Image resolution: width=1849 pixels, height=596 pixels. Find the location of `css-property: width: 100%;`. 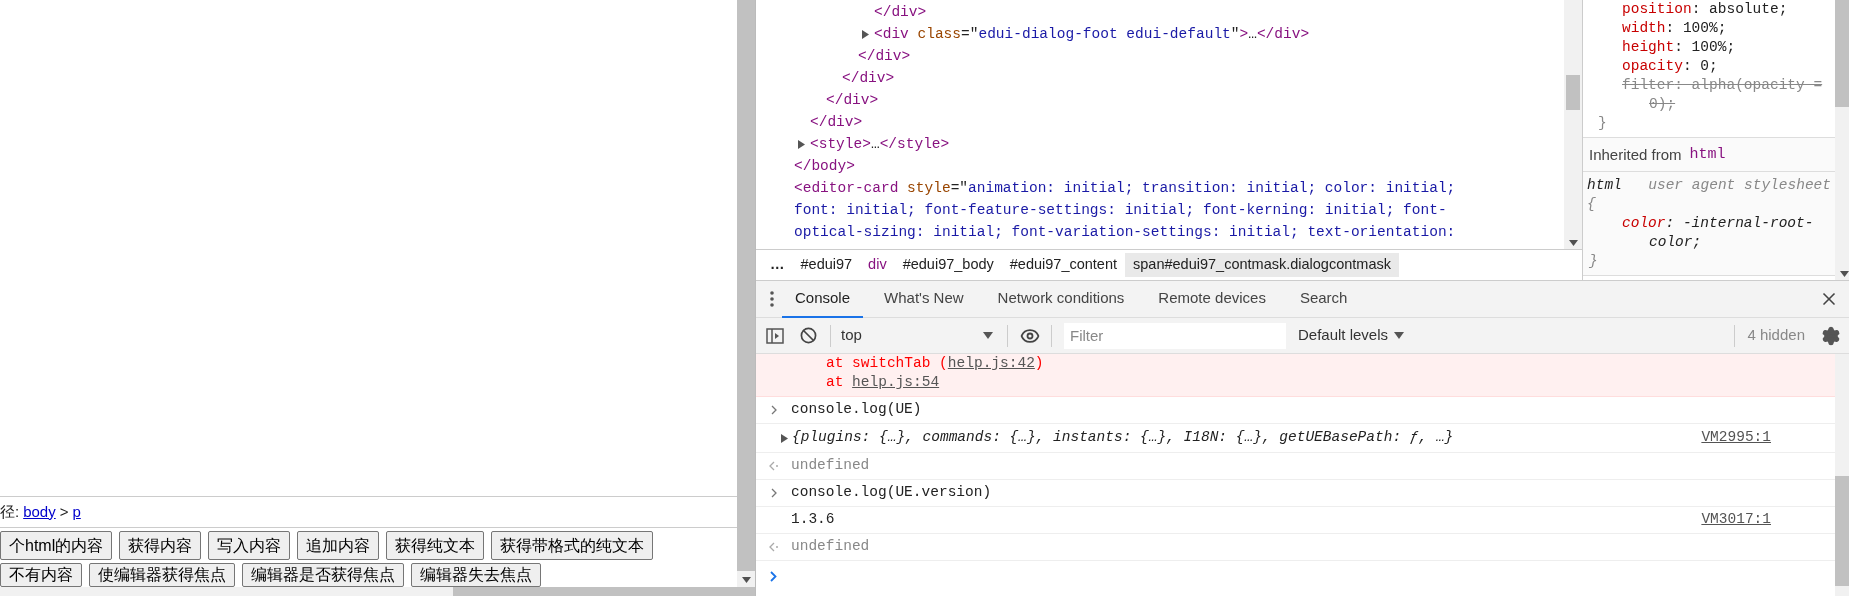

css-property: width: 100%; is located at coordinates (1709, 28).